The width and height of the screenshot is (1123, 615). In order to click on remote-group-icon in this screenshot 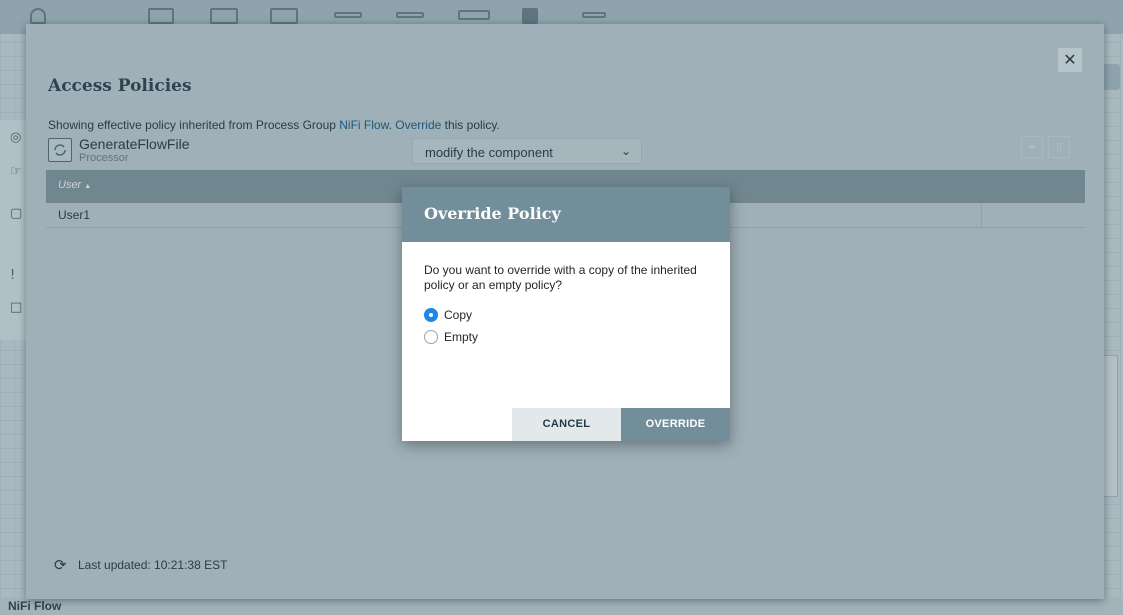, I will do `click(348, 15)`.